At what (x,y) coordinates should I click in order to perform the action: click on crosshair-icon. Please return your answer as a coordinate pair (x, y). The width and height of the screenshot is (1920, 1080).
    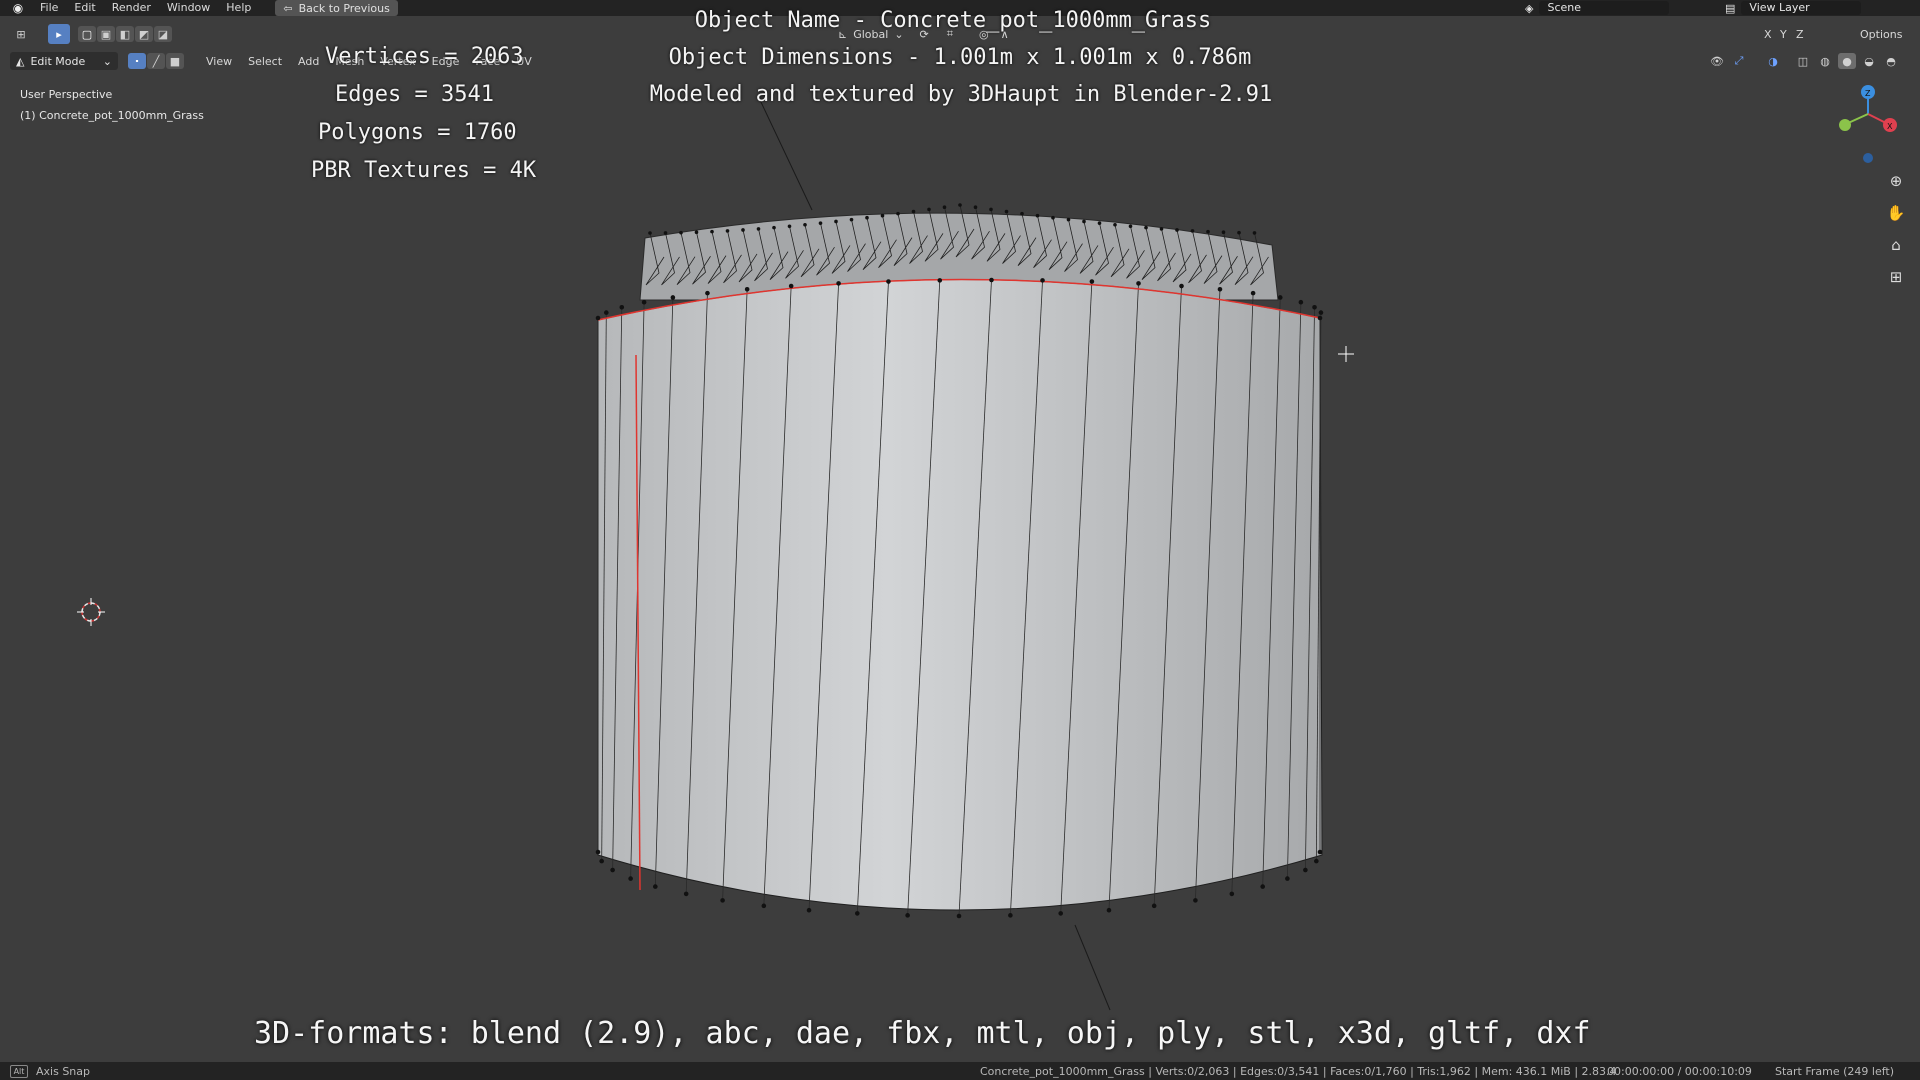
    Looking at the image, I should click on (1346, 354).